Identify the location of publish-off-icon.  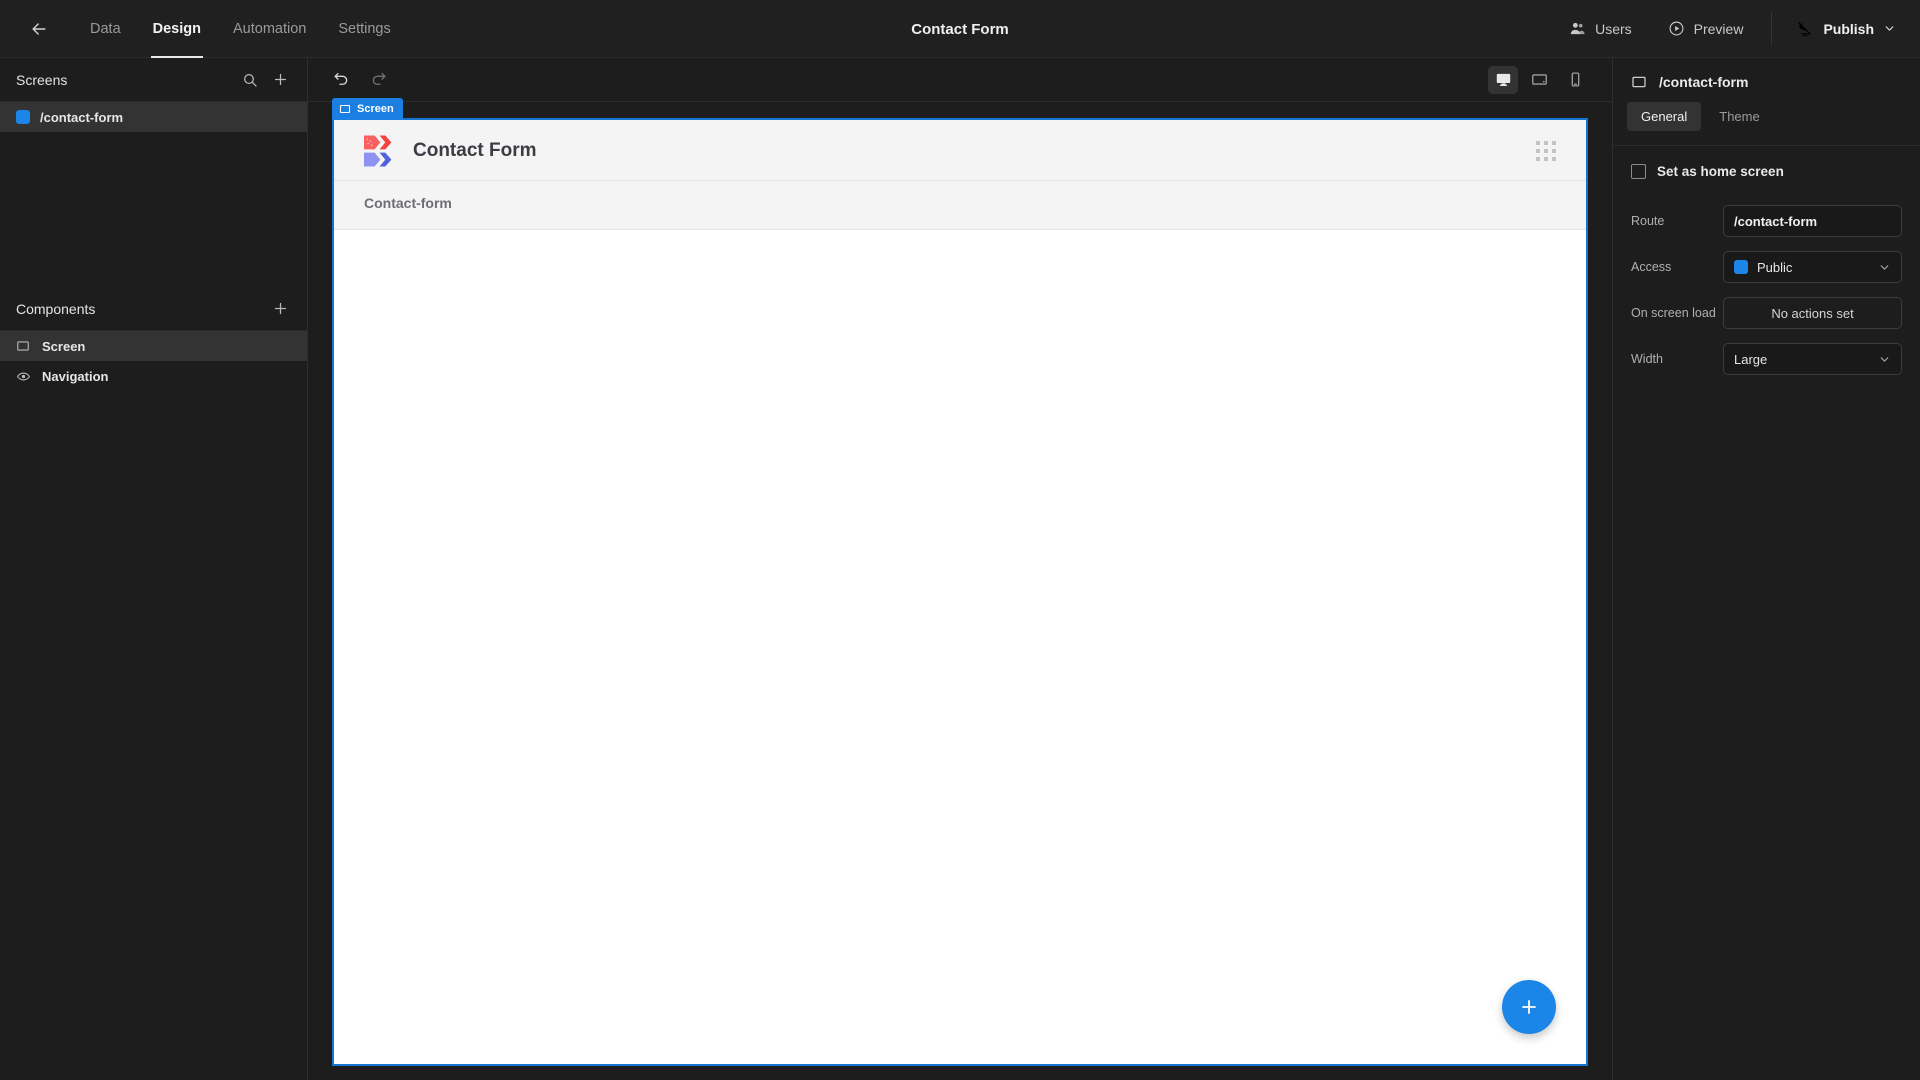
(1805, 28).